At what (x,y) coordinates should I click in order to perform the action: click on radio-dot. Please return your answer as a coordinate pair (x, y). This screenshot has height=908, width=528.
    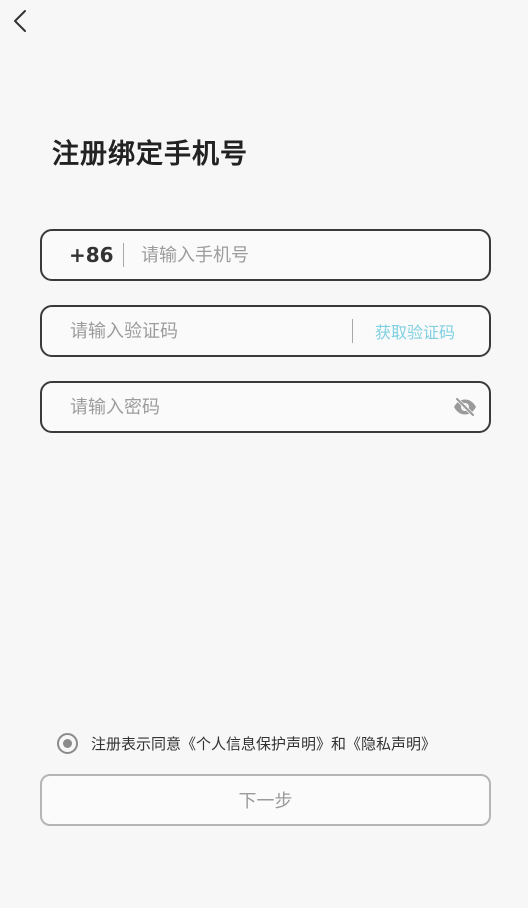
    Looking at the image, I should click on (67, 743).